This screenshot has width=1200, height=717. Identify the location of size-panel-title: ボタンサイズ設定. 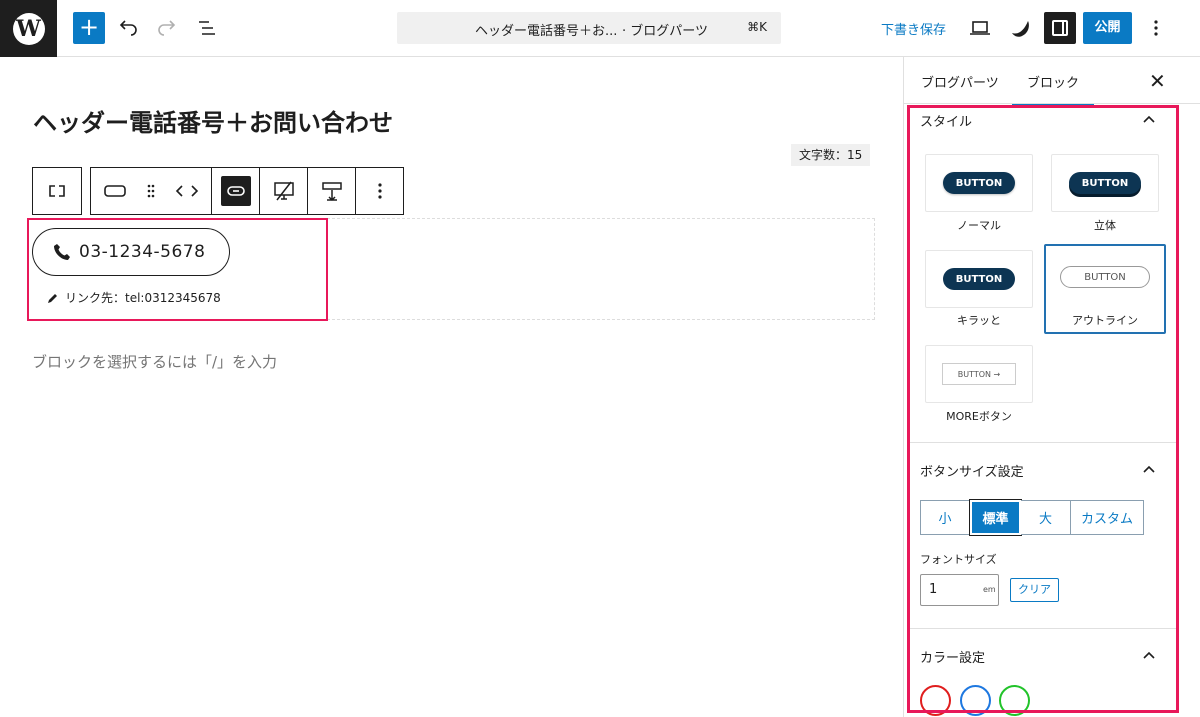
(972, 470).